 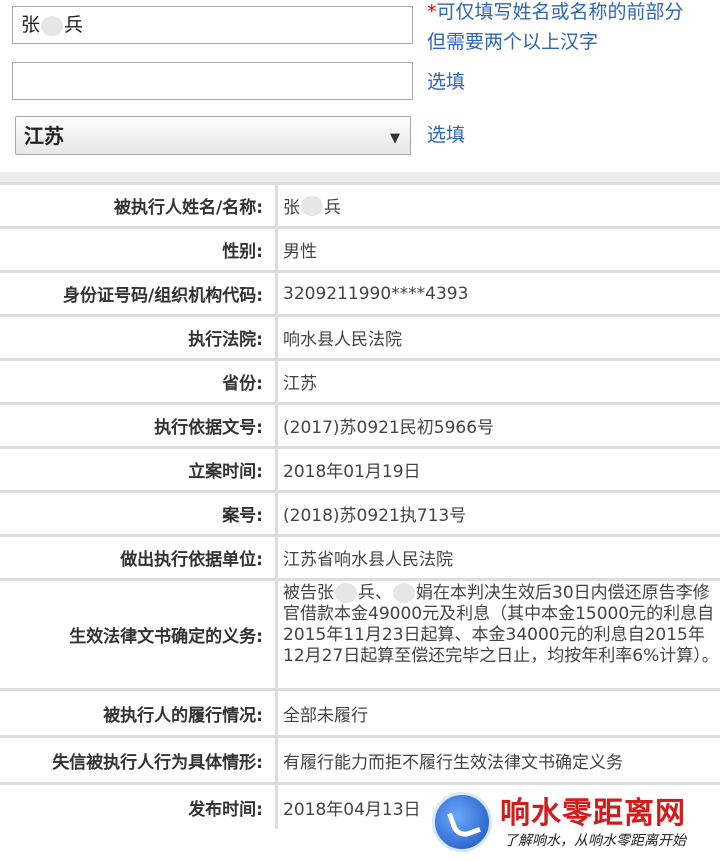 I want to click on table-row: 执行依据文号: (2017)苏0921民初5966号, so click(x=360, y=424).